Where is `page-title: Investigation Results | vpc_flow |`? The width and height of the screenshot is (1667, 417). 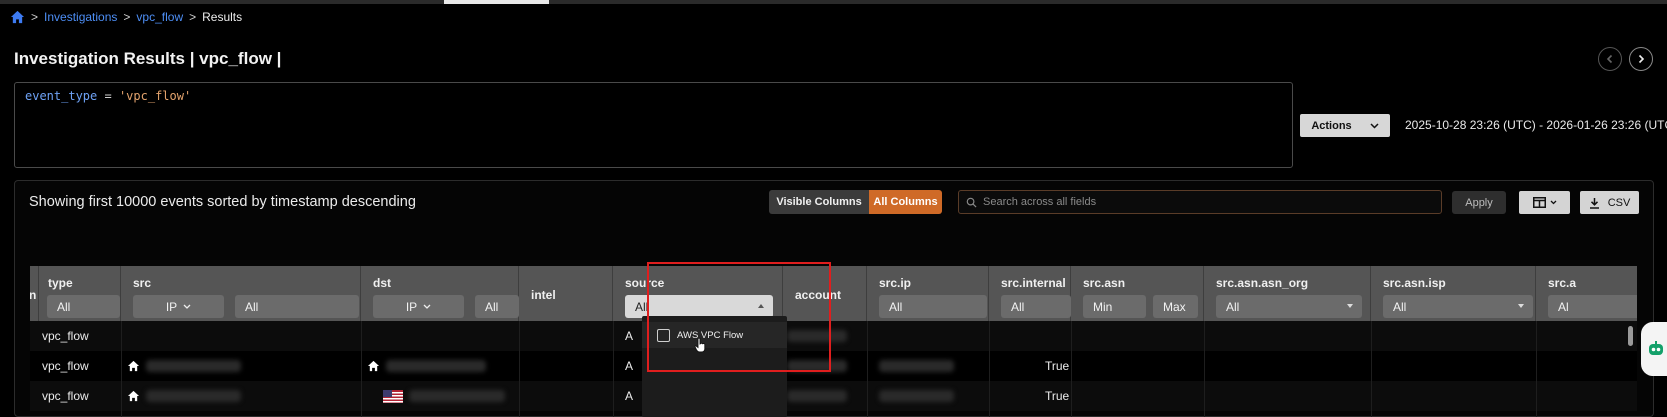 page-title: Investigation Results | vpc_flow | is located at coordinates (148, 58).